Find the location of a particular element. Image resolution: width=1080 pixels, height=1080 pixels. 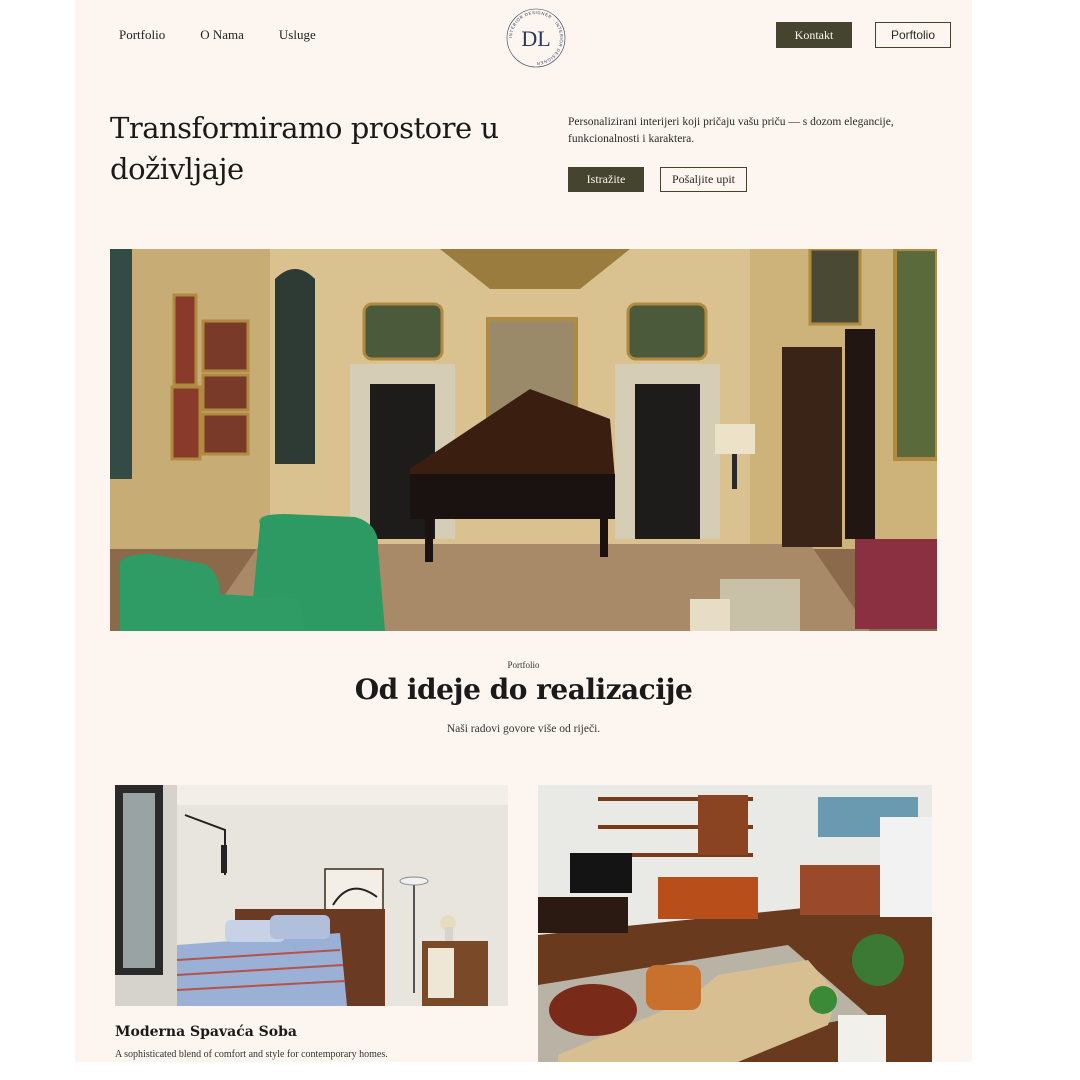

logo-monogram: DL is located at coordinates (535, 38).